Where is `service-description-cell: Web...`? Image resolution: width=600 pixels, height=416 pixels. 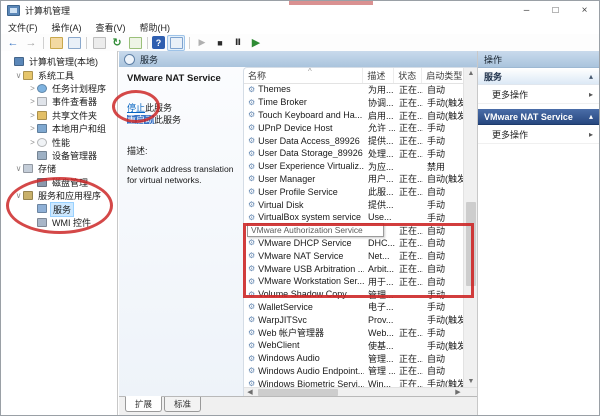
service-description-cell: Web... is located at coordinates (381, 332).